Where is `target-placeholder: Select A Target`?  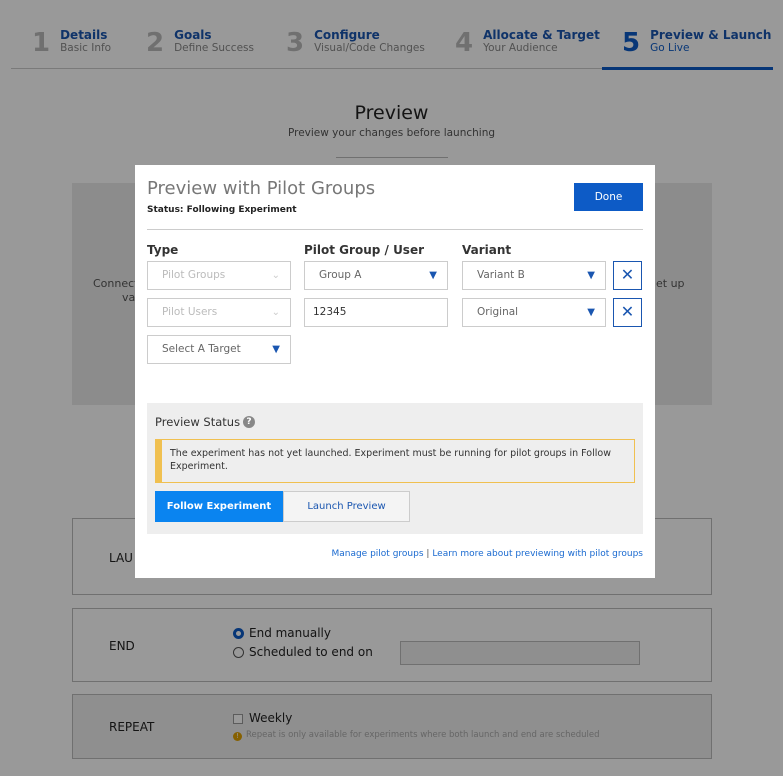
target-placeholder: Select A Target is located at coordinates (201, 349).